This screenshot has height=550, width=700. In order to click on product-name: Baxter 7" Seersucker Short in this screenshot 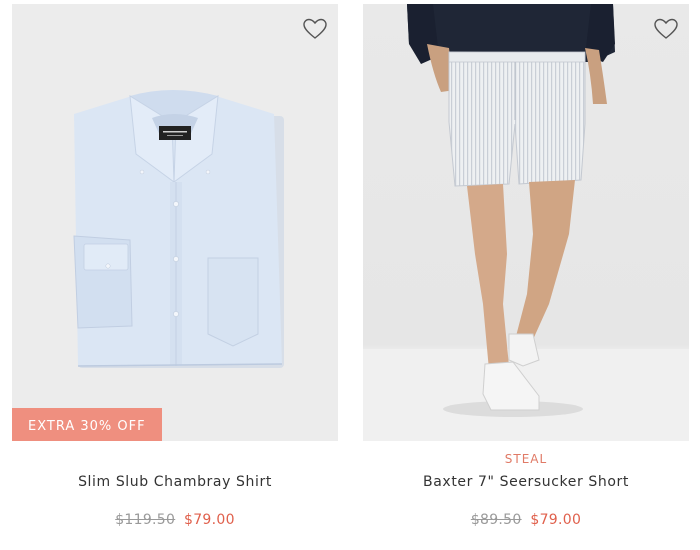, I will do `click(526, 482)`.